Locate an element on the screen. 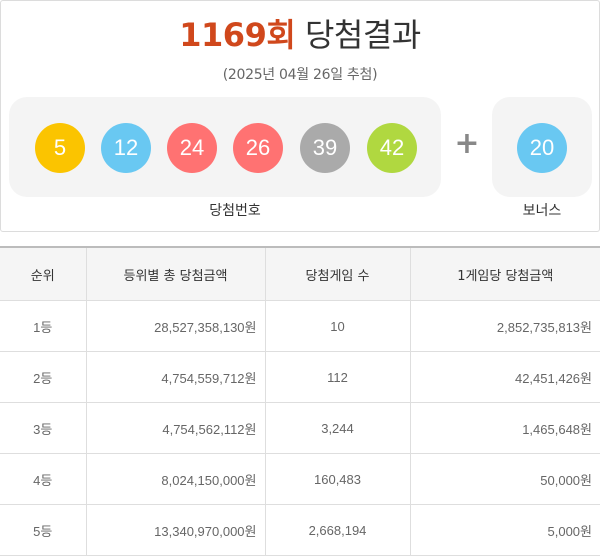 Image resolution: width=600 pixels, height=556 pixels. total-prize-cell: 8,024,150,000원 is located at coordinates (175, 479).